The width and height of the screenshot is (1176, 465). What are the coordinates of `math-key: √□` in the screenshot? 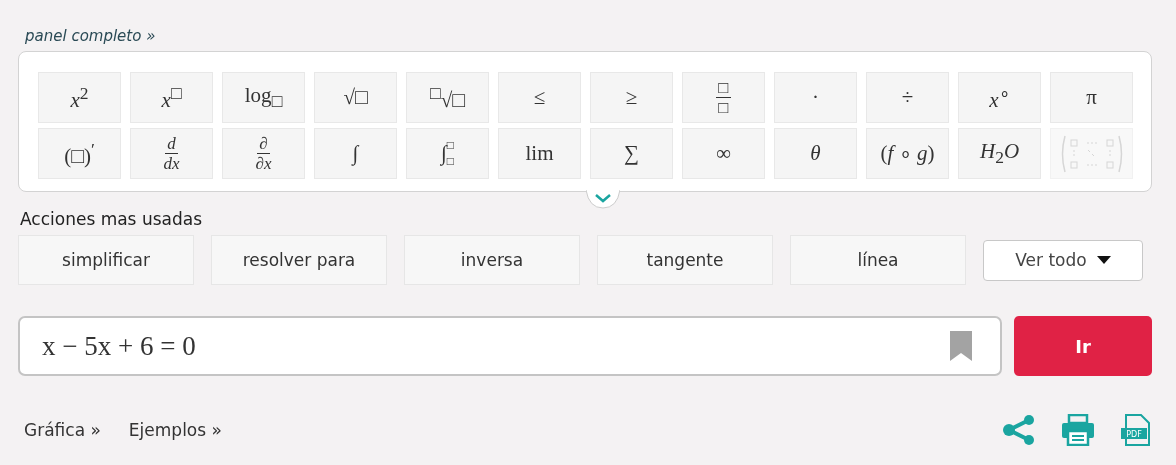 It's located at (355, 97).